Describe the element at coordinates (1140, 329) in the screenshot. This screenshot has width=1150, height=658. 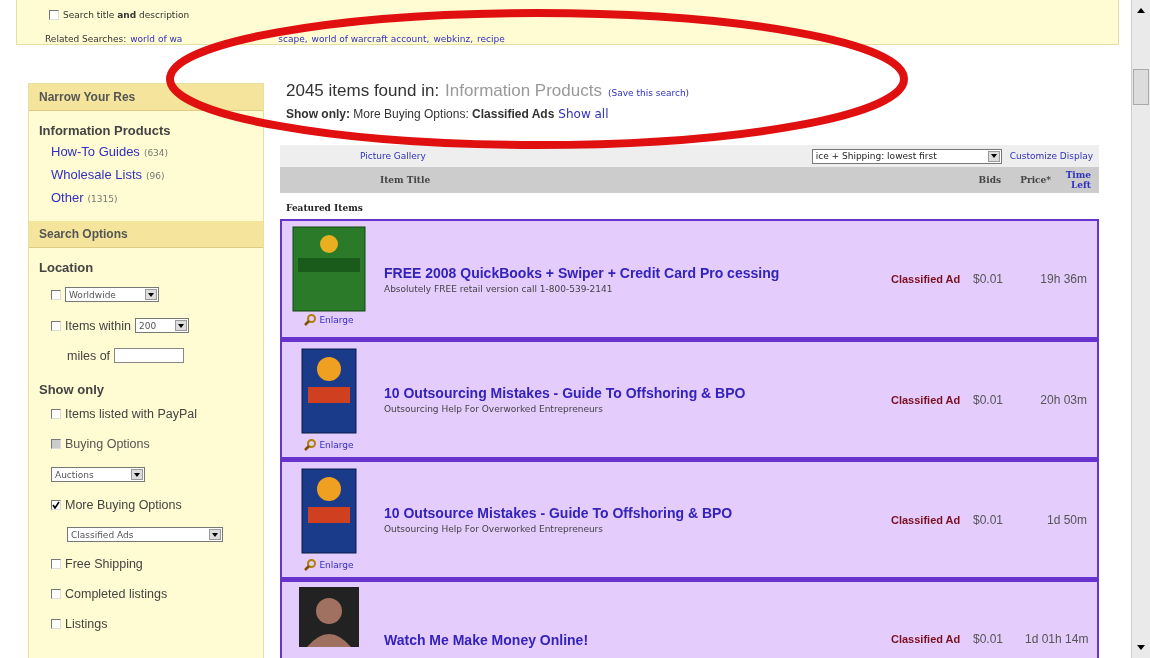
I see `scrollbar` at that location.